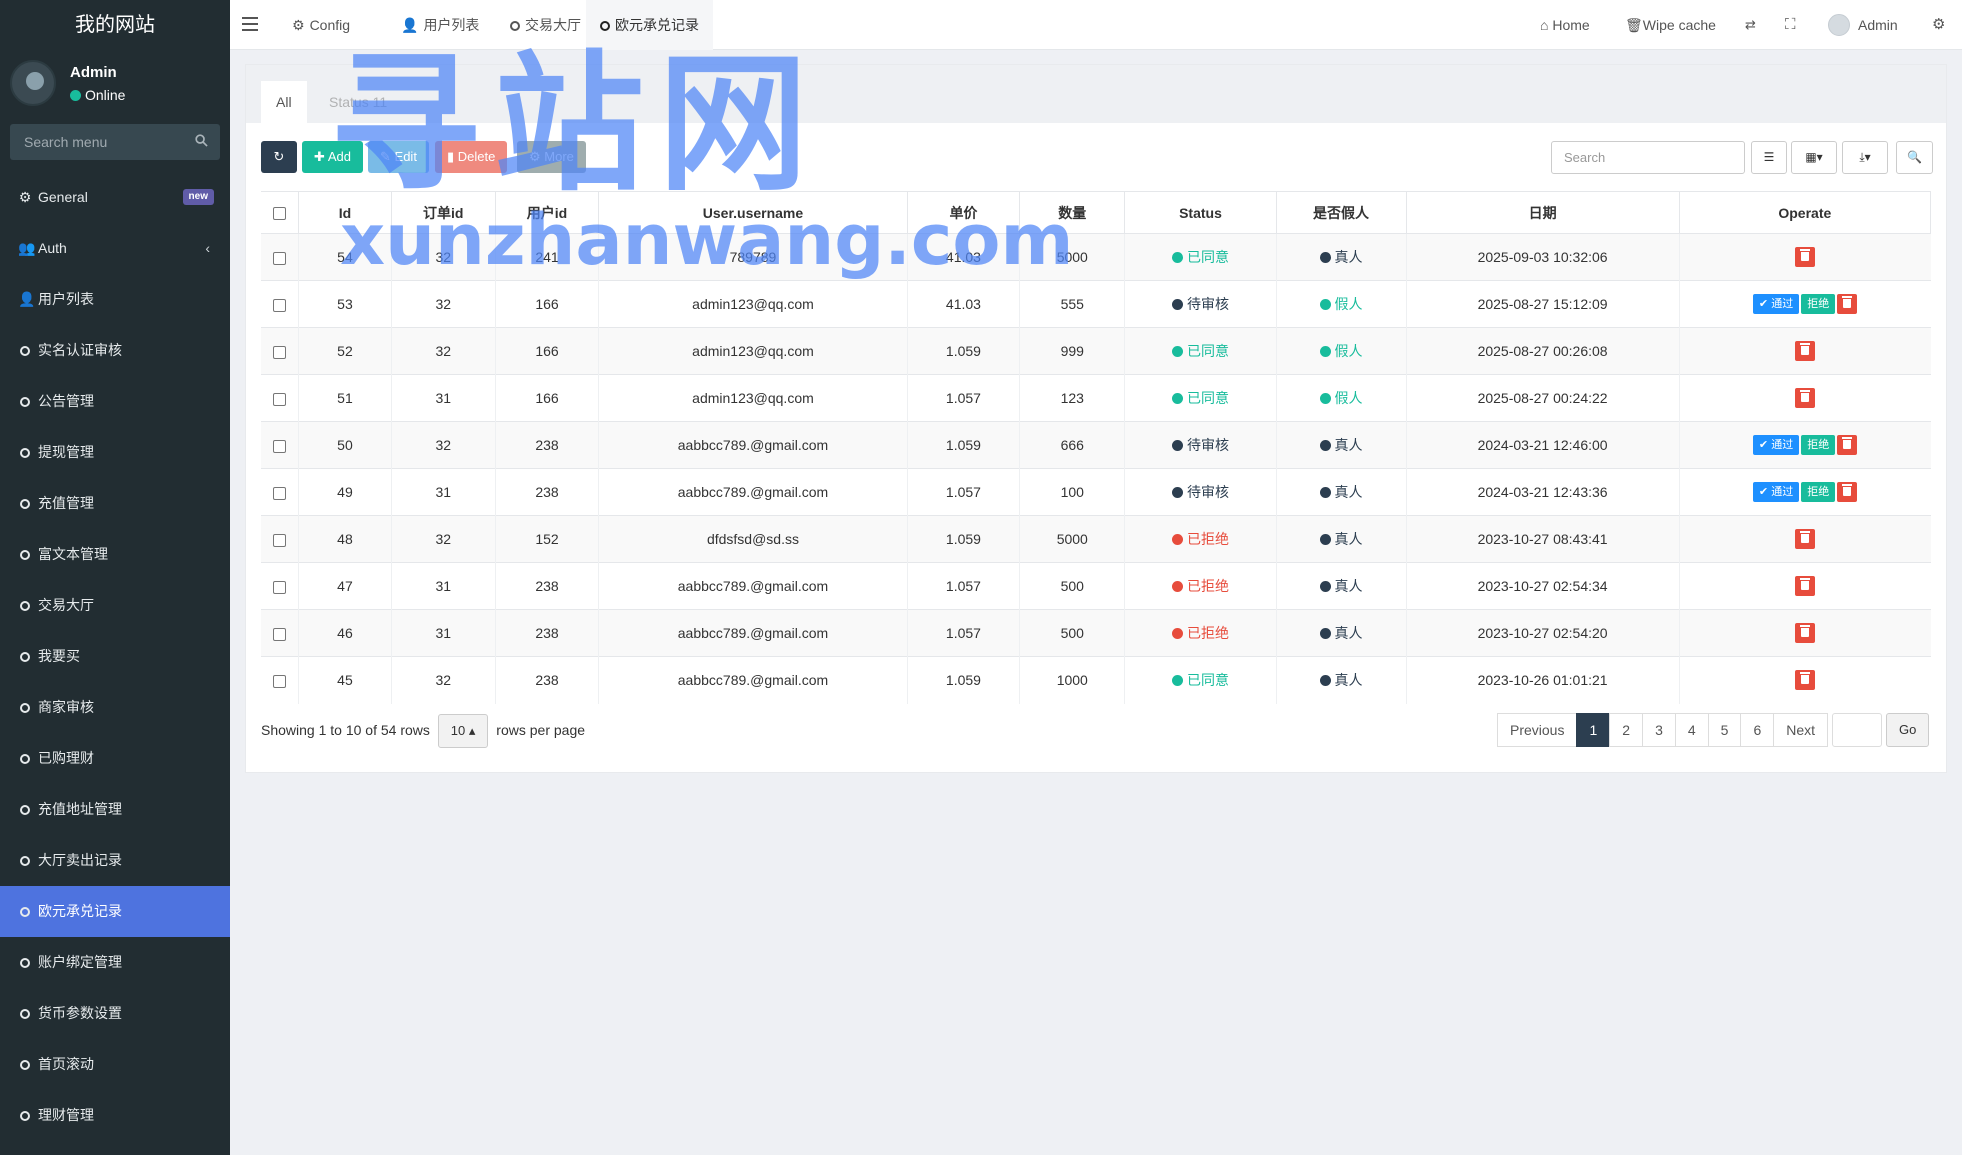 This screenshot has height=1155, width=1962. What do you see at coordinates (963, 212) in the screenshot?
I see `col-price: 单价` at bounding box center [963, 212].